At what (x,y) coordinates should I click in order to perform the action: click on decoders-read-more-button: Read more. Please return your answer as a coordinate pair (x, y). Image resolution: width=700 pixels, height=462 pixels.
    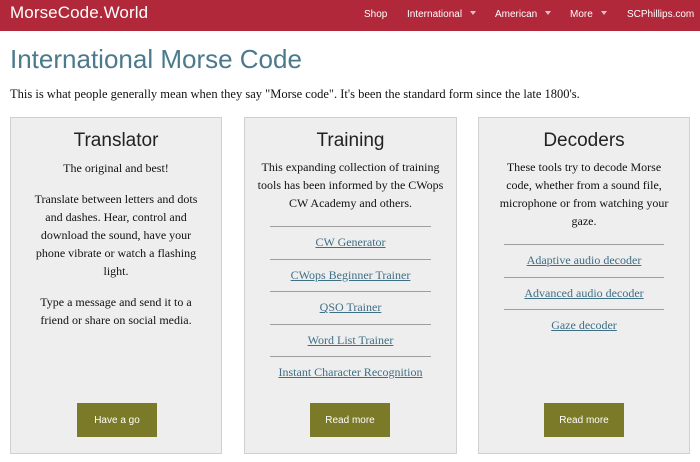
    Looking at the image, I should click on (584, 420).